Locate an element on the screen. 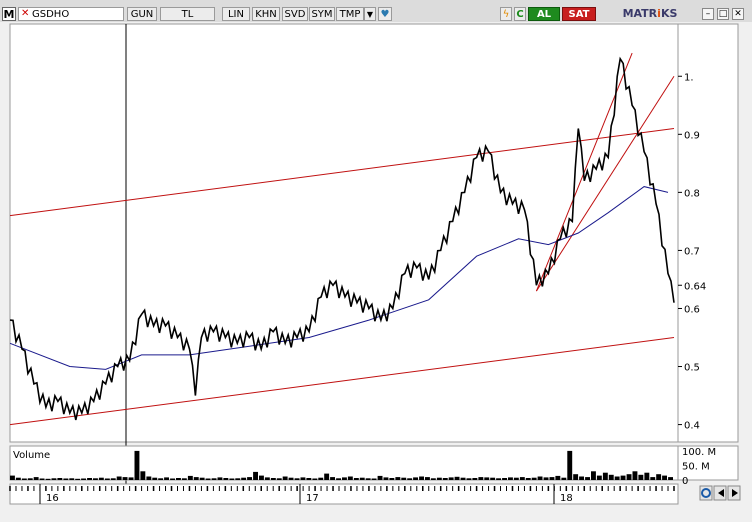 This screenshot has width=752, height=522. logo-prefix: MATR is located at coordinates (640, 13).